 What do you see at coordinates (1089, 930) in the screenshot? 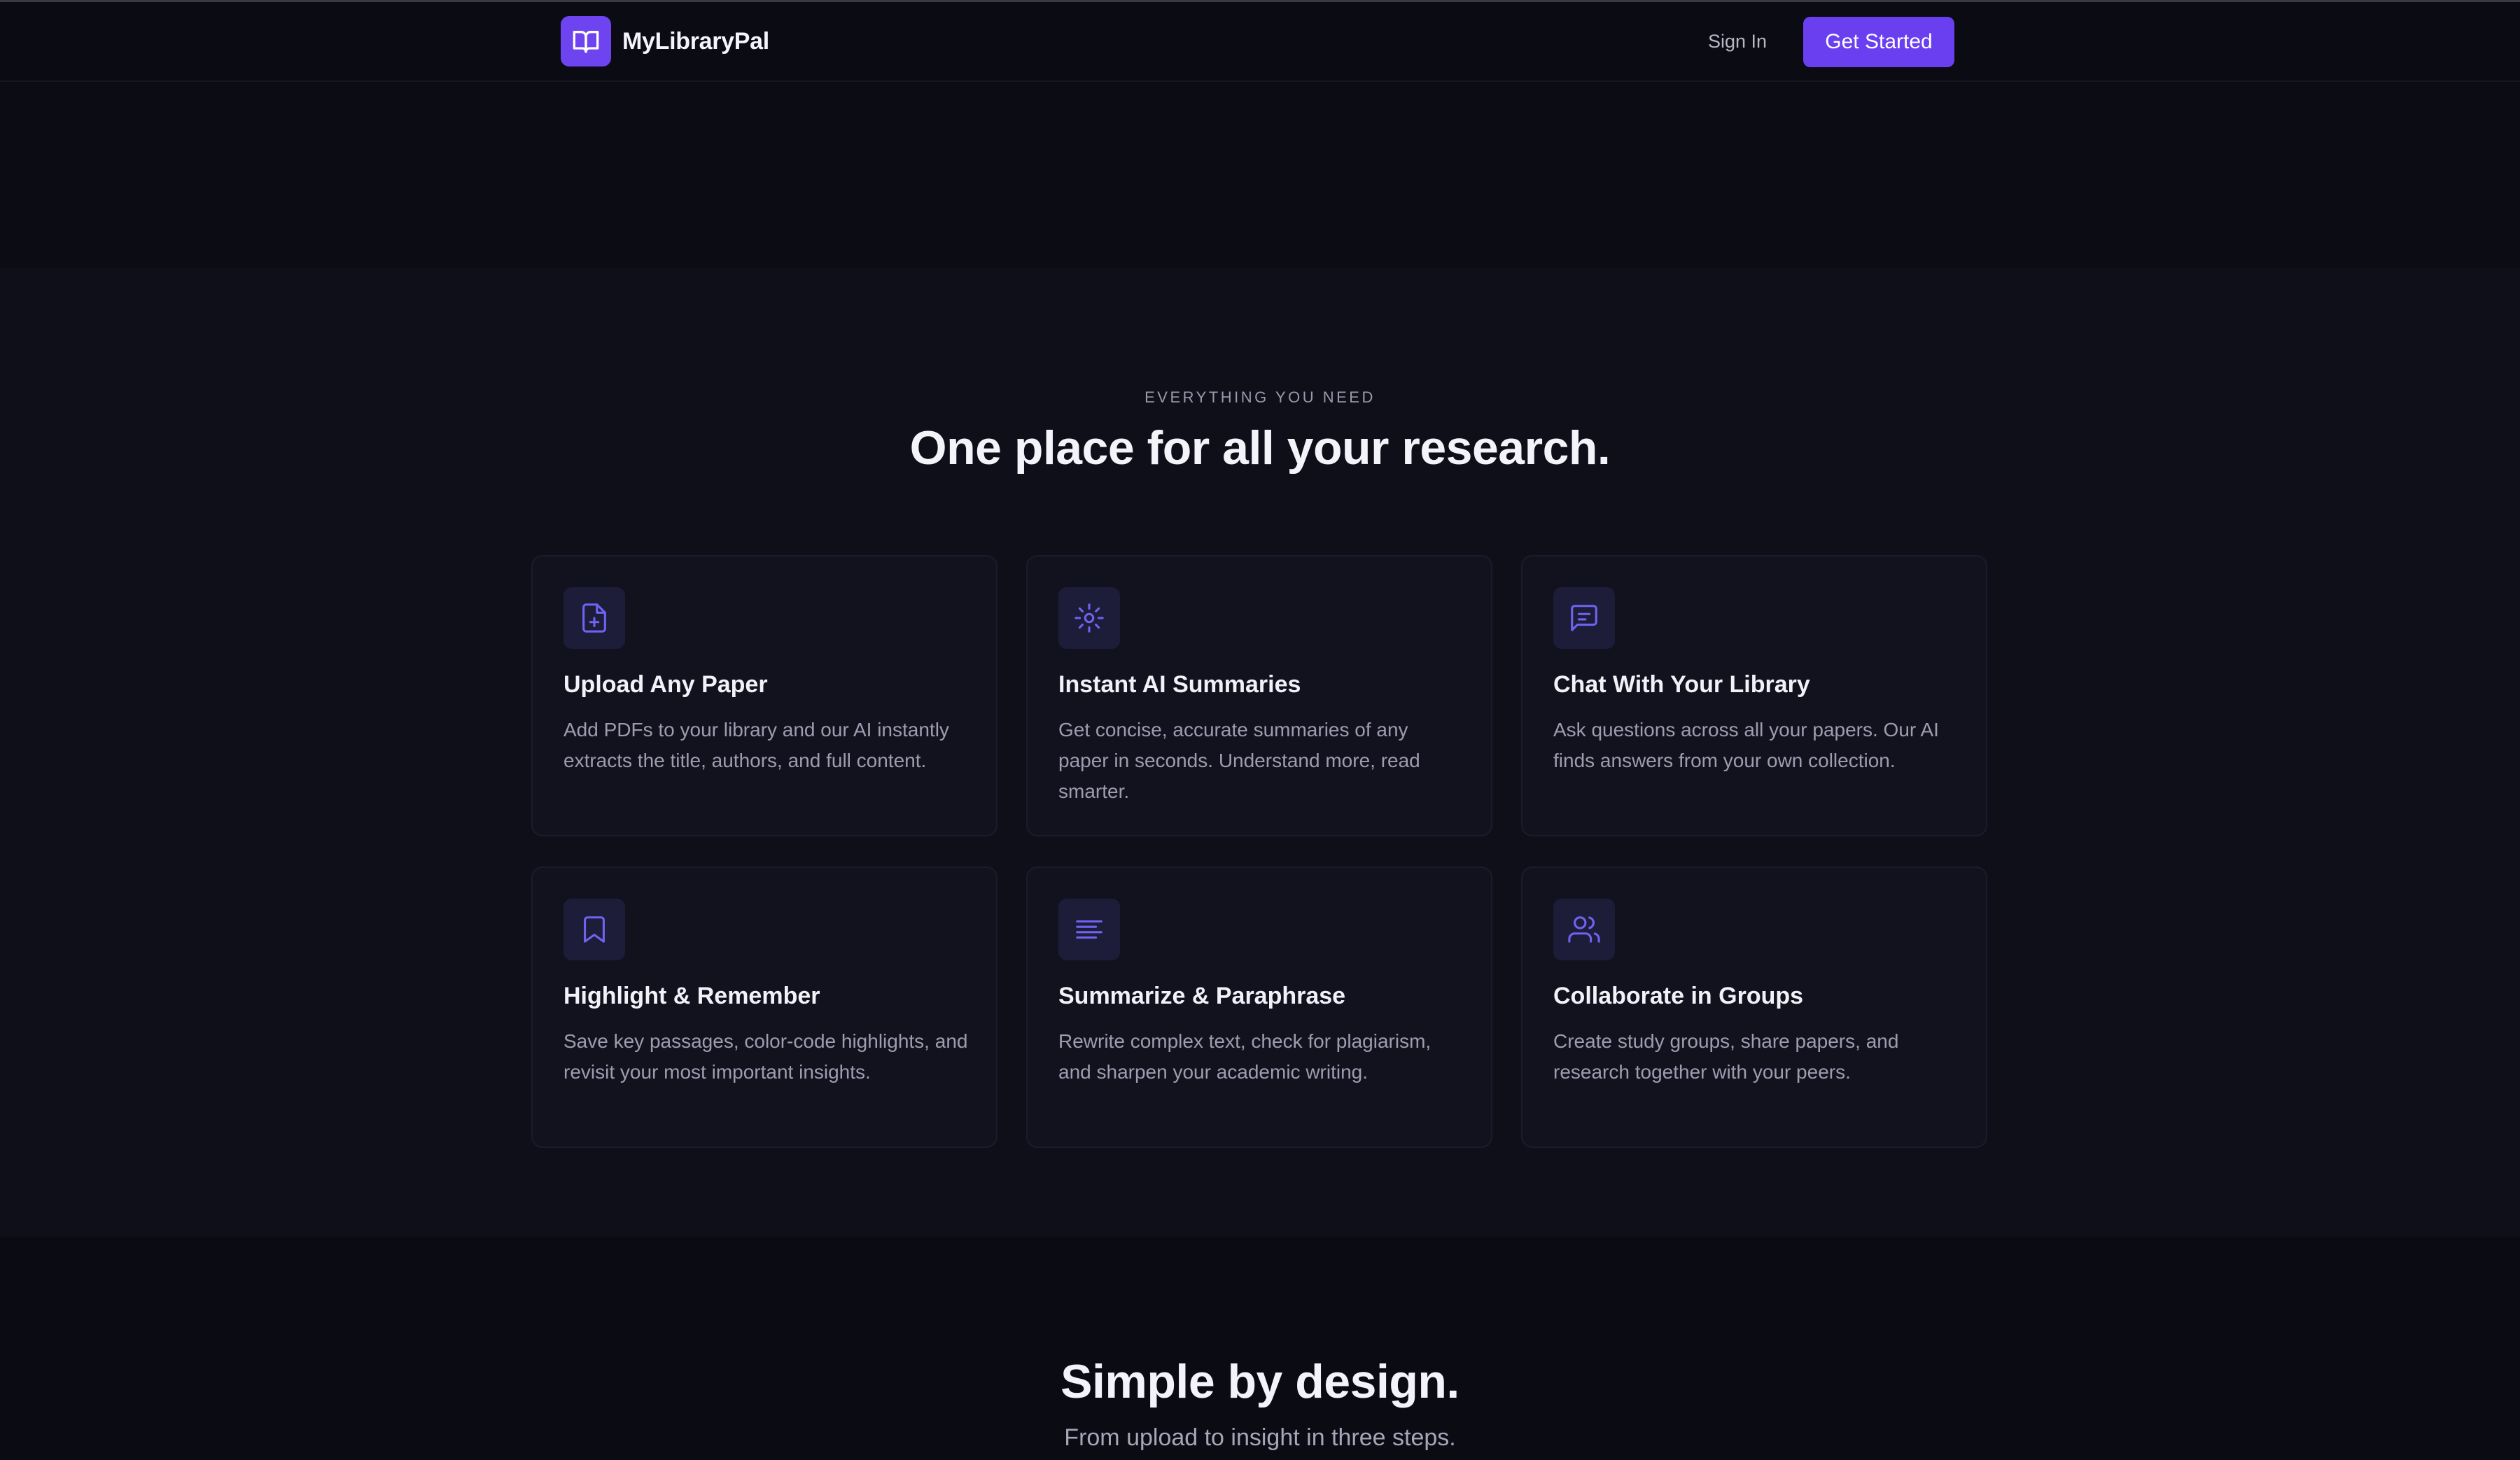
I see `align-left-icon` at bounding box center [1089, 930].